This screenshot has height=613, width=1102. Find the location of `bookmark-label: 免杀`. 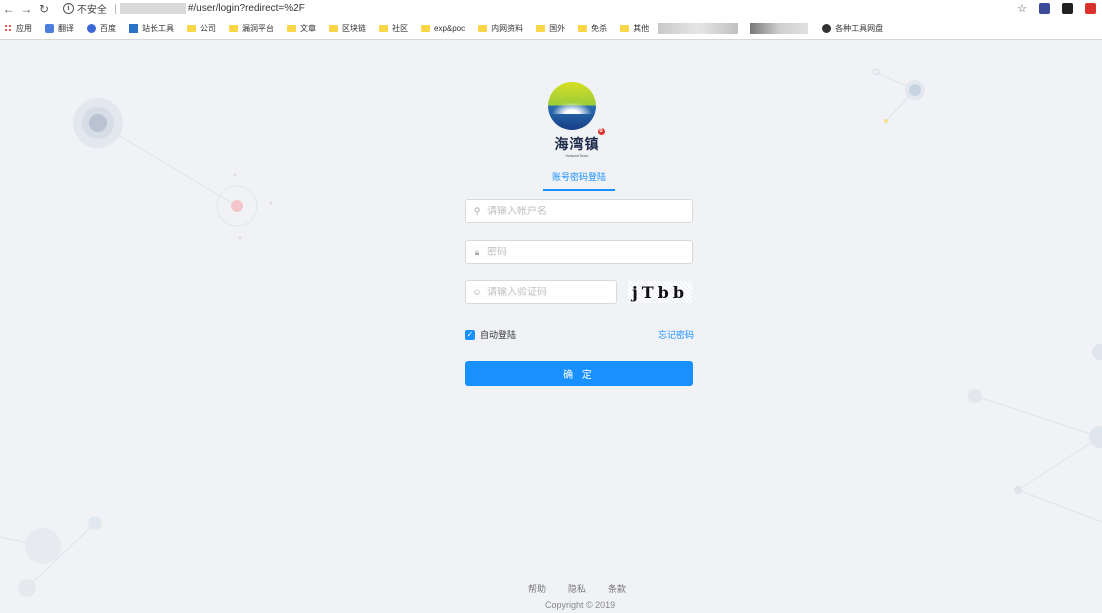

bookmark-label: 免杀 is located at coordinates (599, 28).